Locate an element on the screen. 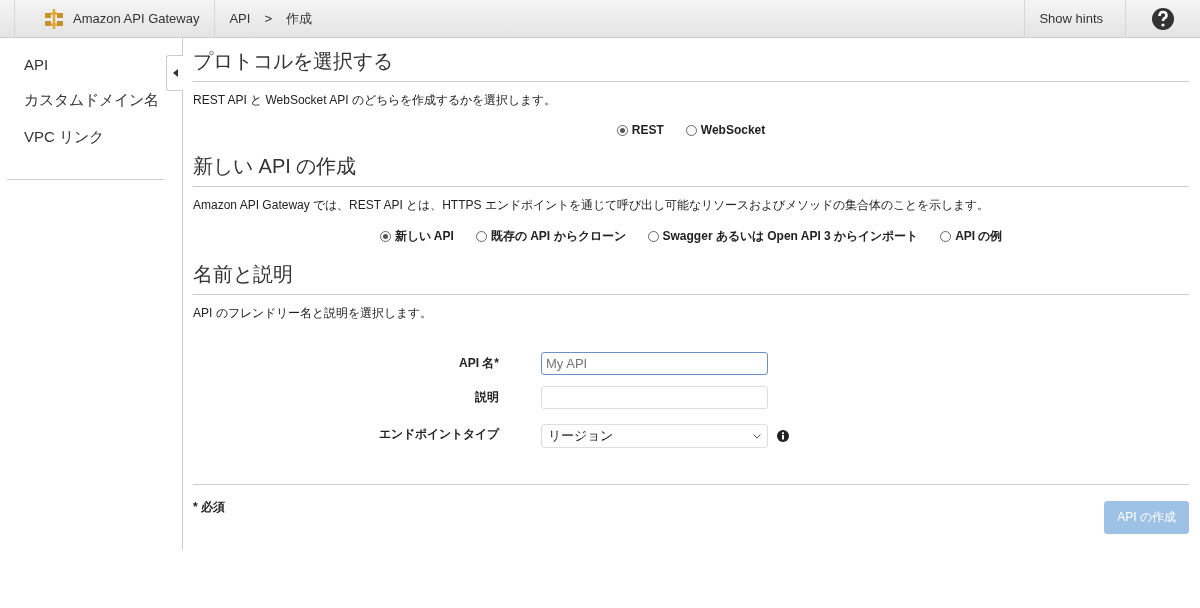 This screenshot has height=608, width=1200. breadcrumb-link: API is located at coordinates (240, 18).